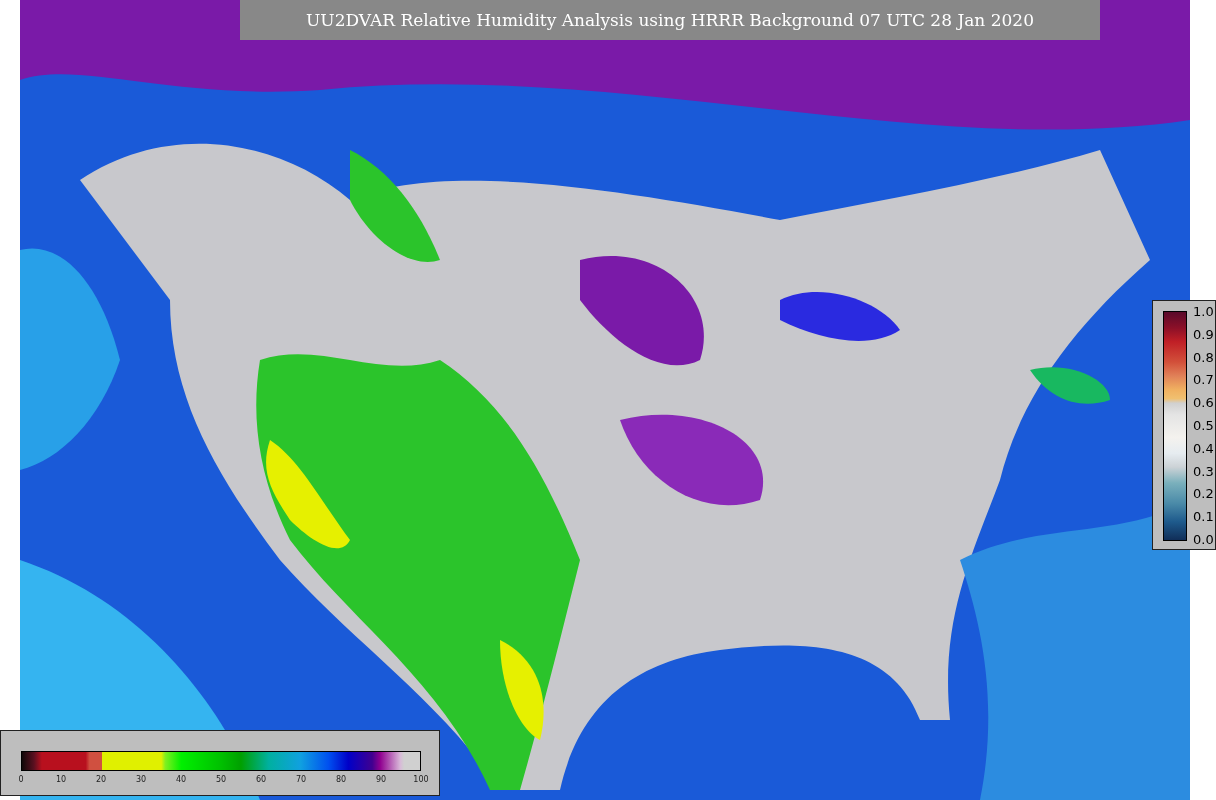  I want to click on colorbar-tick-label: 0.9, so click(1203, 334).